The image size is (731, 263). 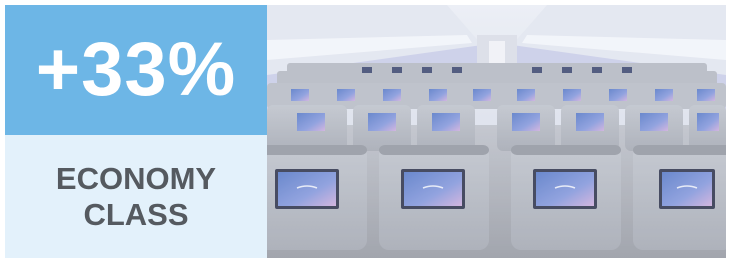 What do you see at coordinates (136, 214) in the screenshot?
I see `stat-label-line2: CLASS` at bounding box center [136, 214].